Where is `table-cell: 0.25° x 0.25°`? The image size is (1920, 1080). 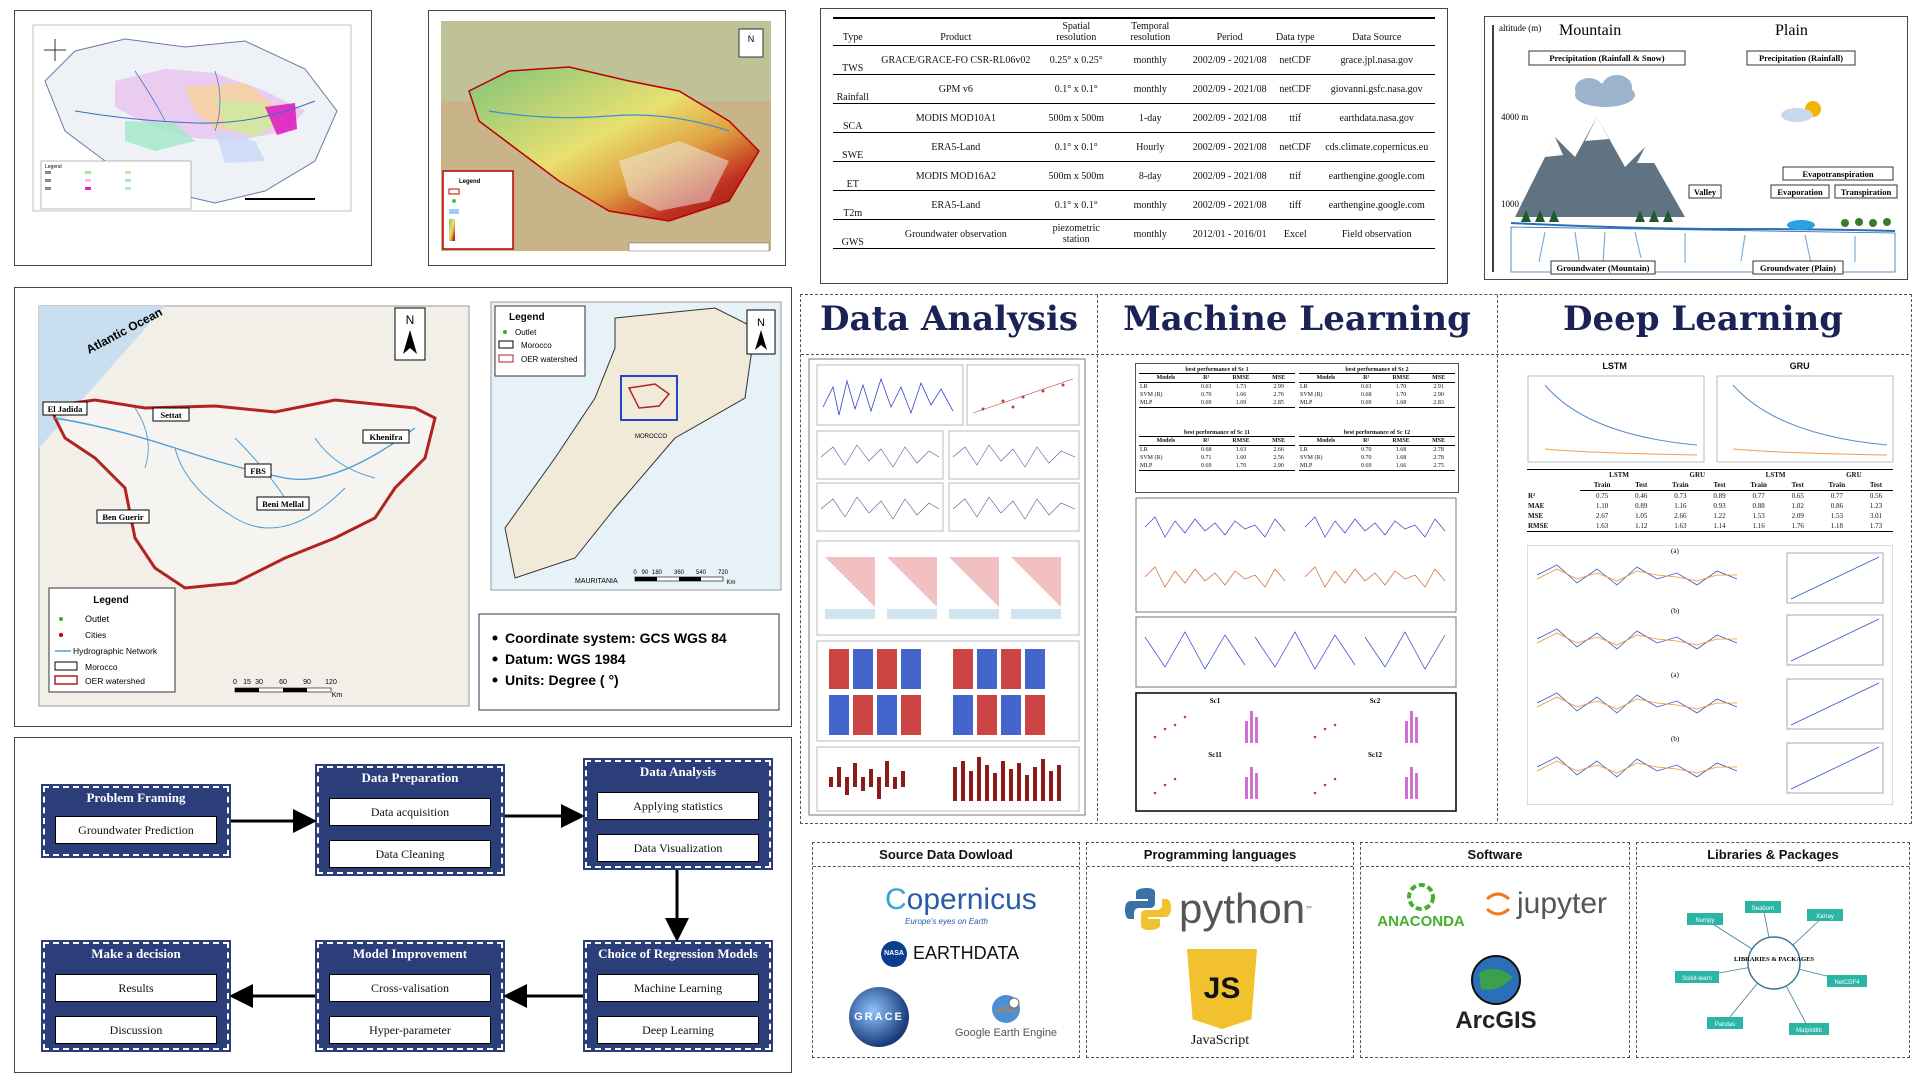 table-cell: 0.25° x 0.25° is located at coordinates (1076, 60).